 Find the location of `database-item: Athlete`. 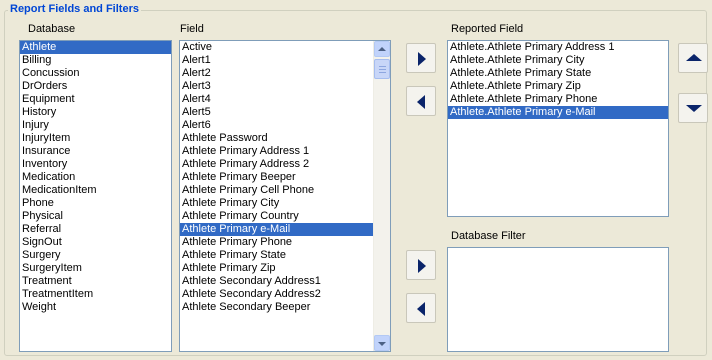

database-item: Athlete is located at coordinates (95, 47).